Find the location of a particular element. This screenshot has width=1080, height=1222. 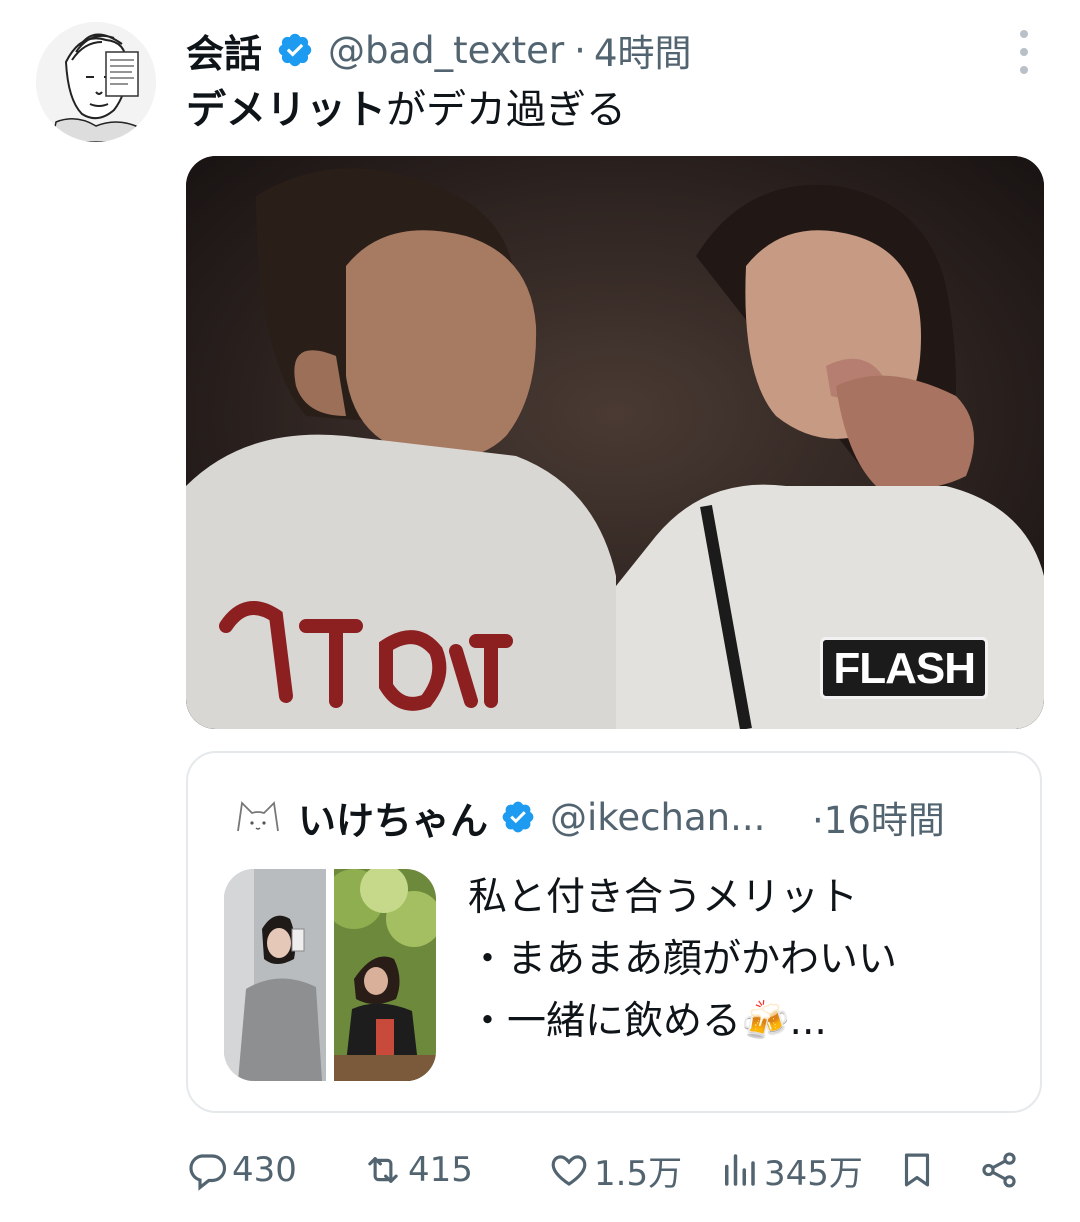

share-icon is located at coordinates (999, 1170).